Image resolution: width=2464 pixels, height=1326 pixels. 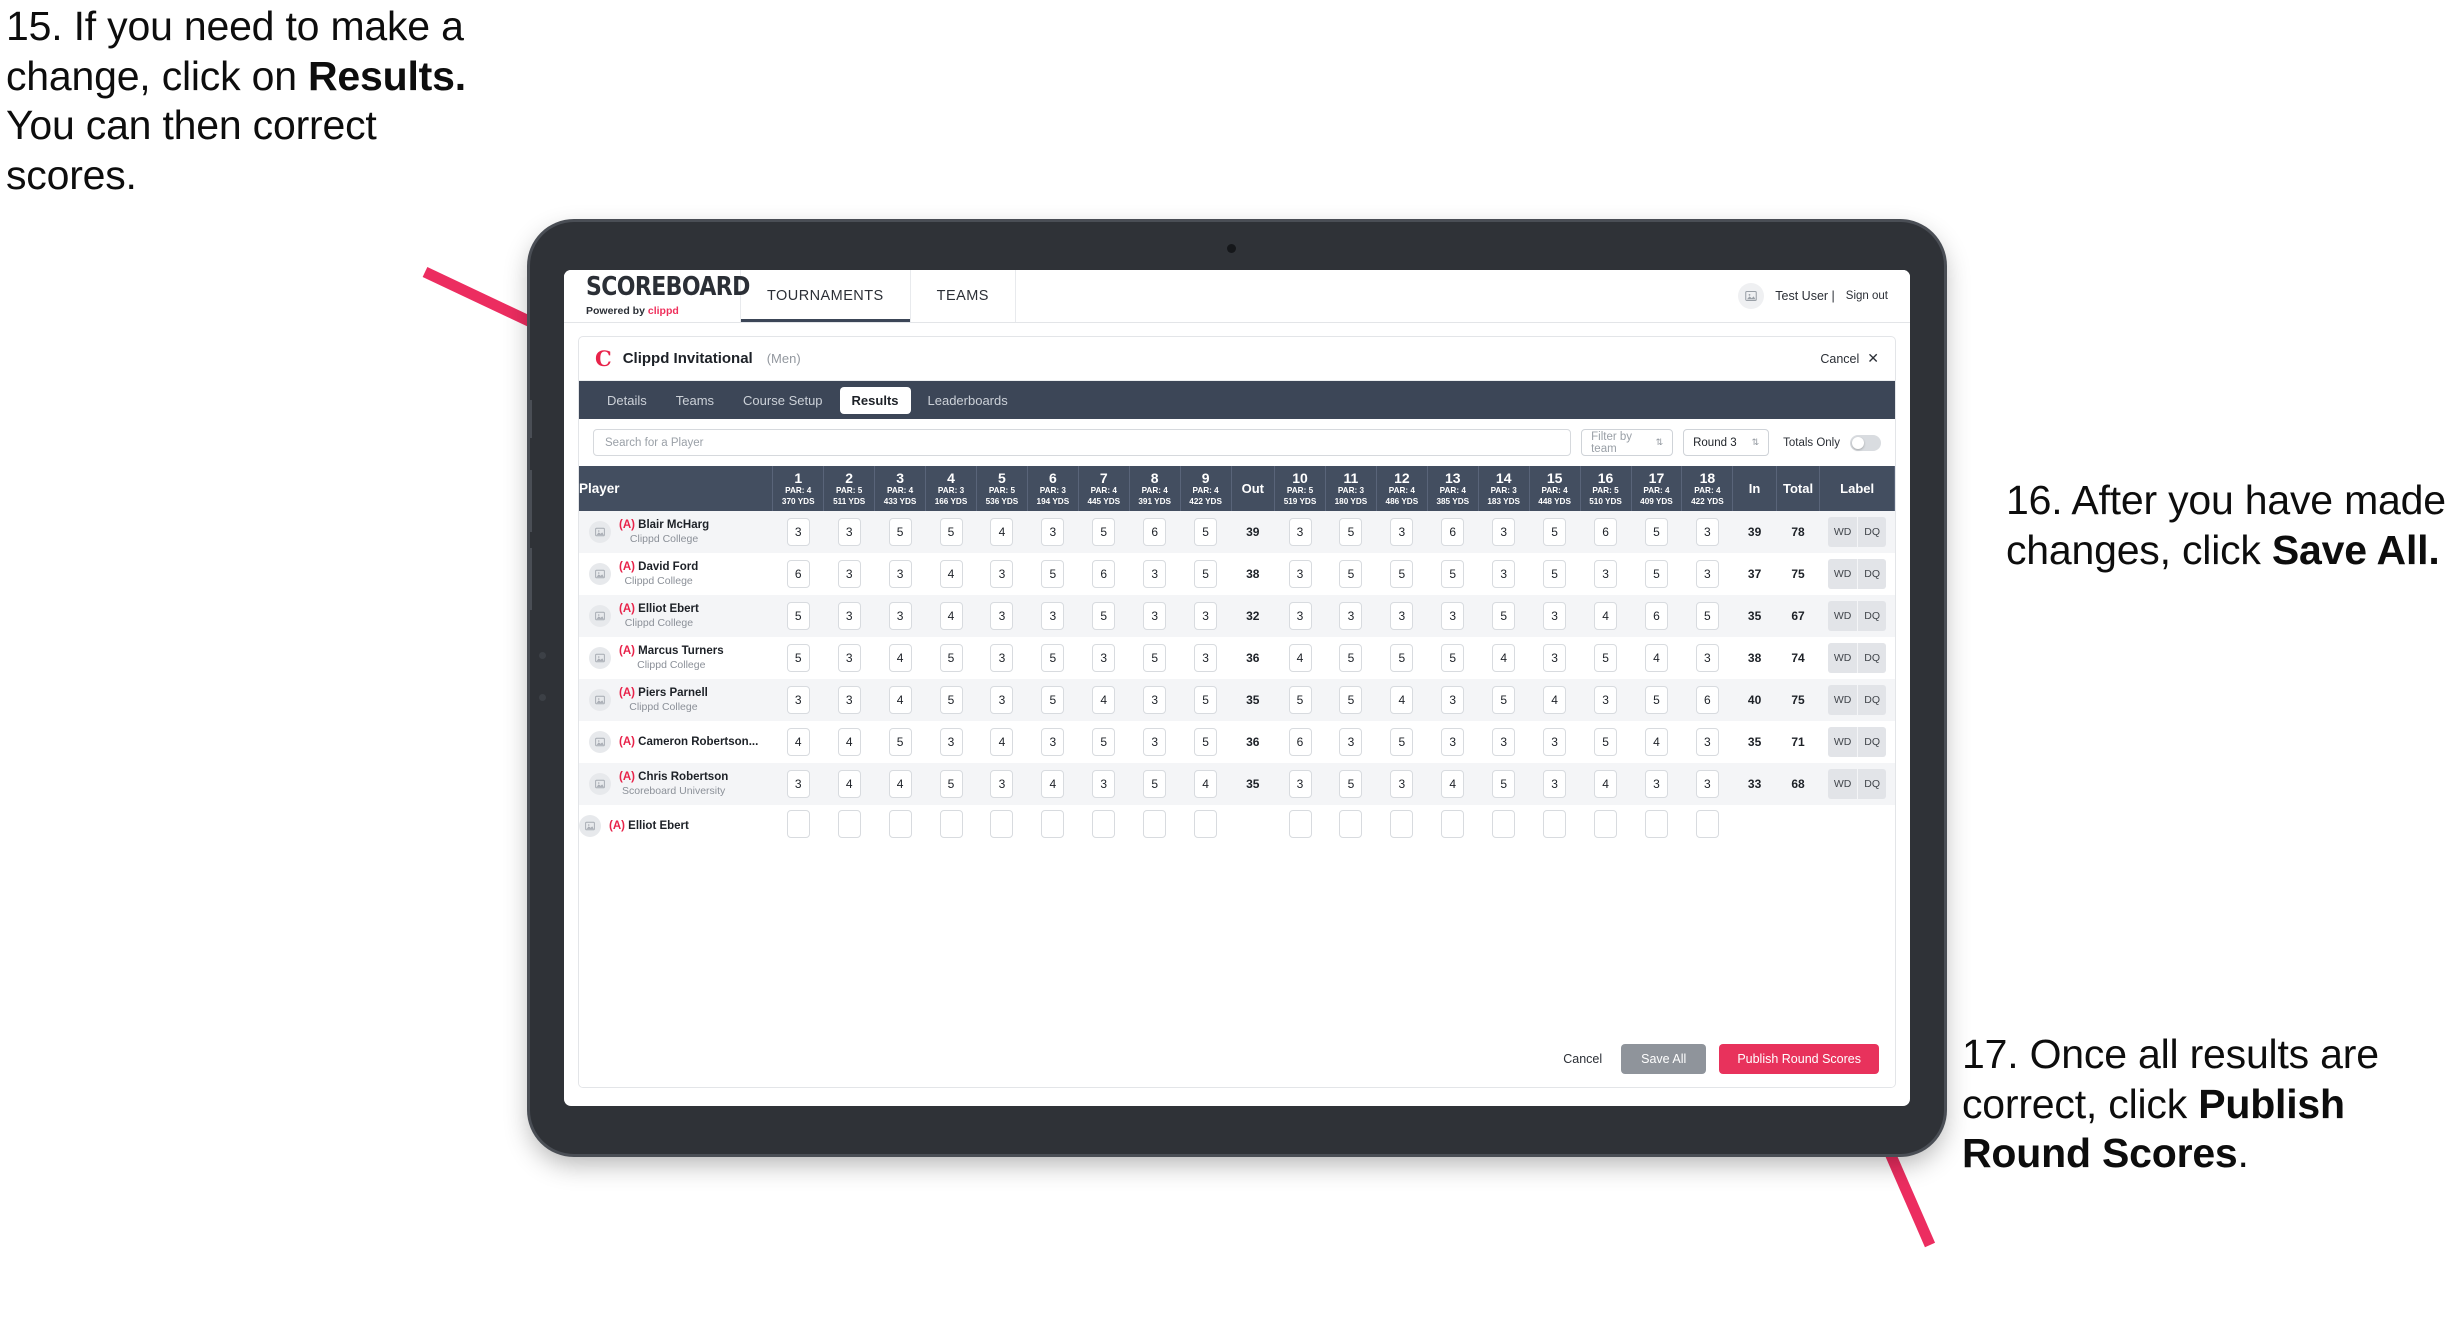 What do you see at coordinates (1867, 296) in the screenshot?
I see `sign-out-link: Sign out` at bounding box center [1867, 296].